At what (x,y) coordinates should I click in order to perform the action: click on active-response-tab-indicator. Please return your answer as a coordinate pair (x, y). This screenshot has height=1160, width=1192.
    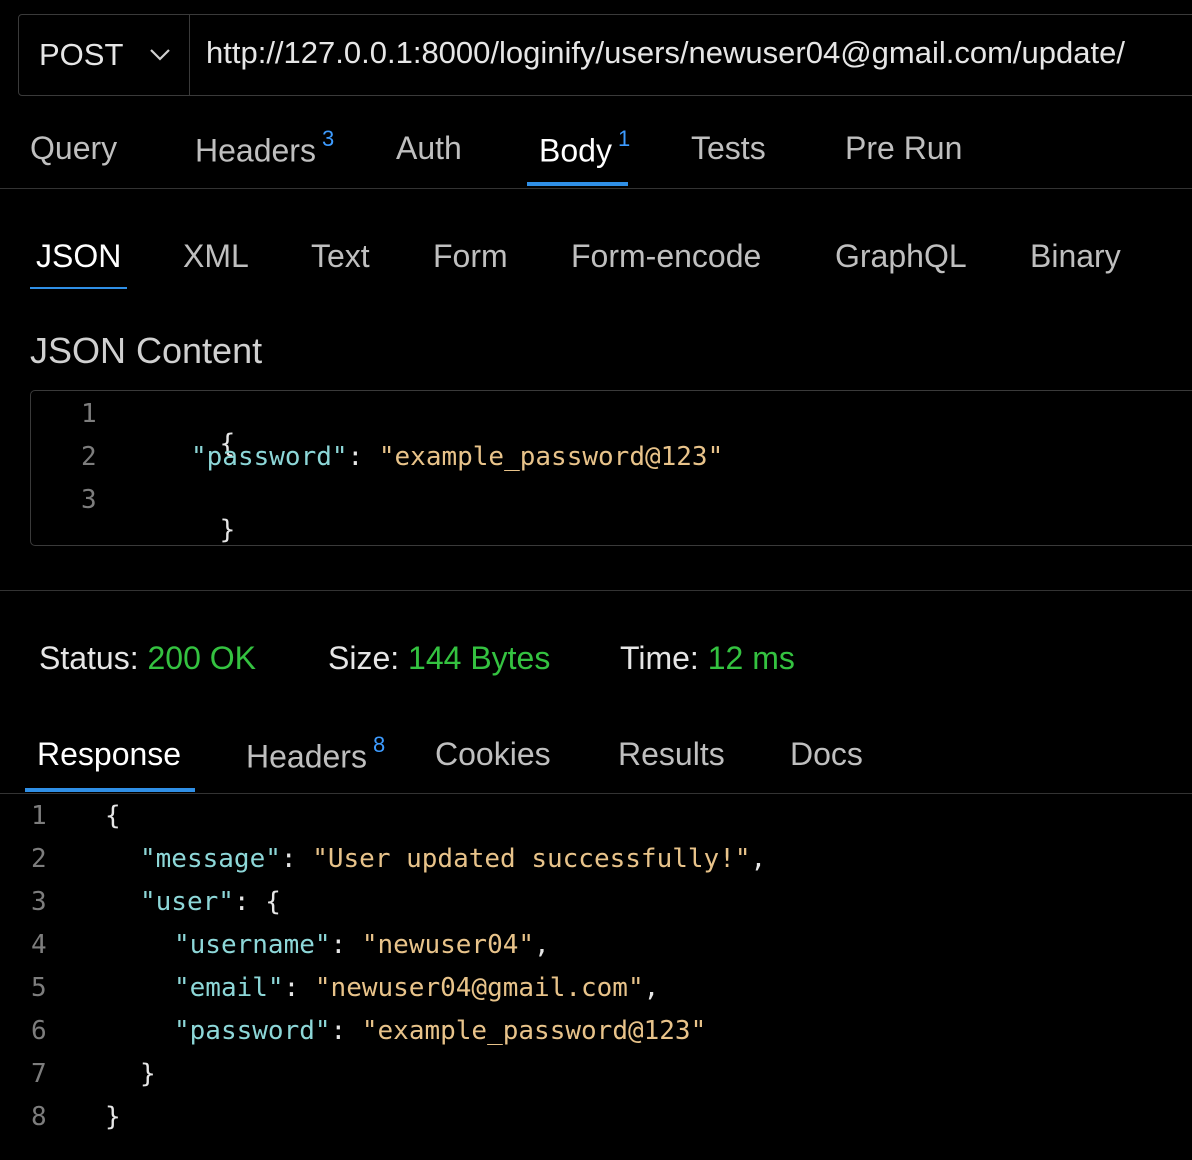
    Looking at the image, I should click on (110, 790).